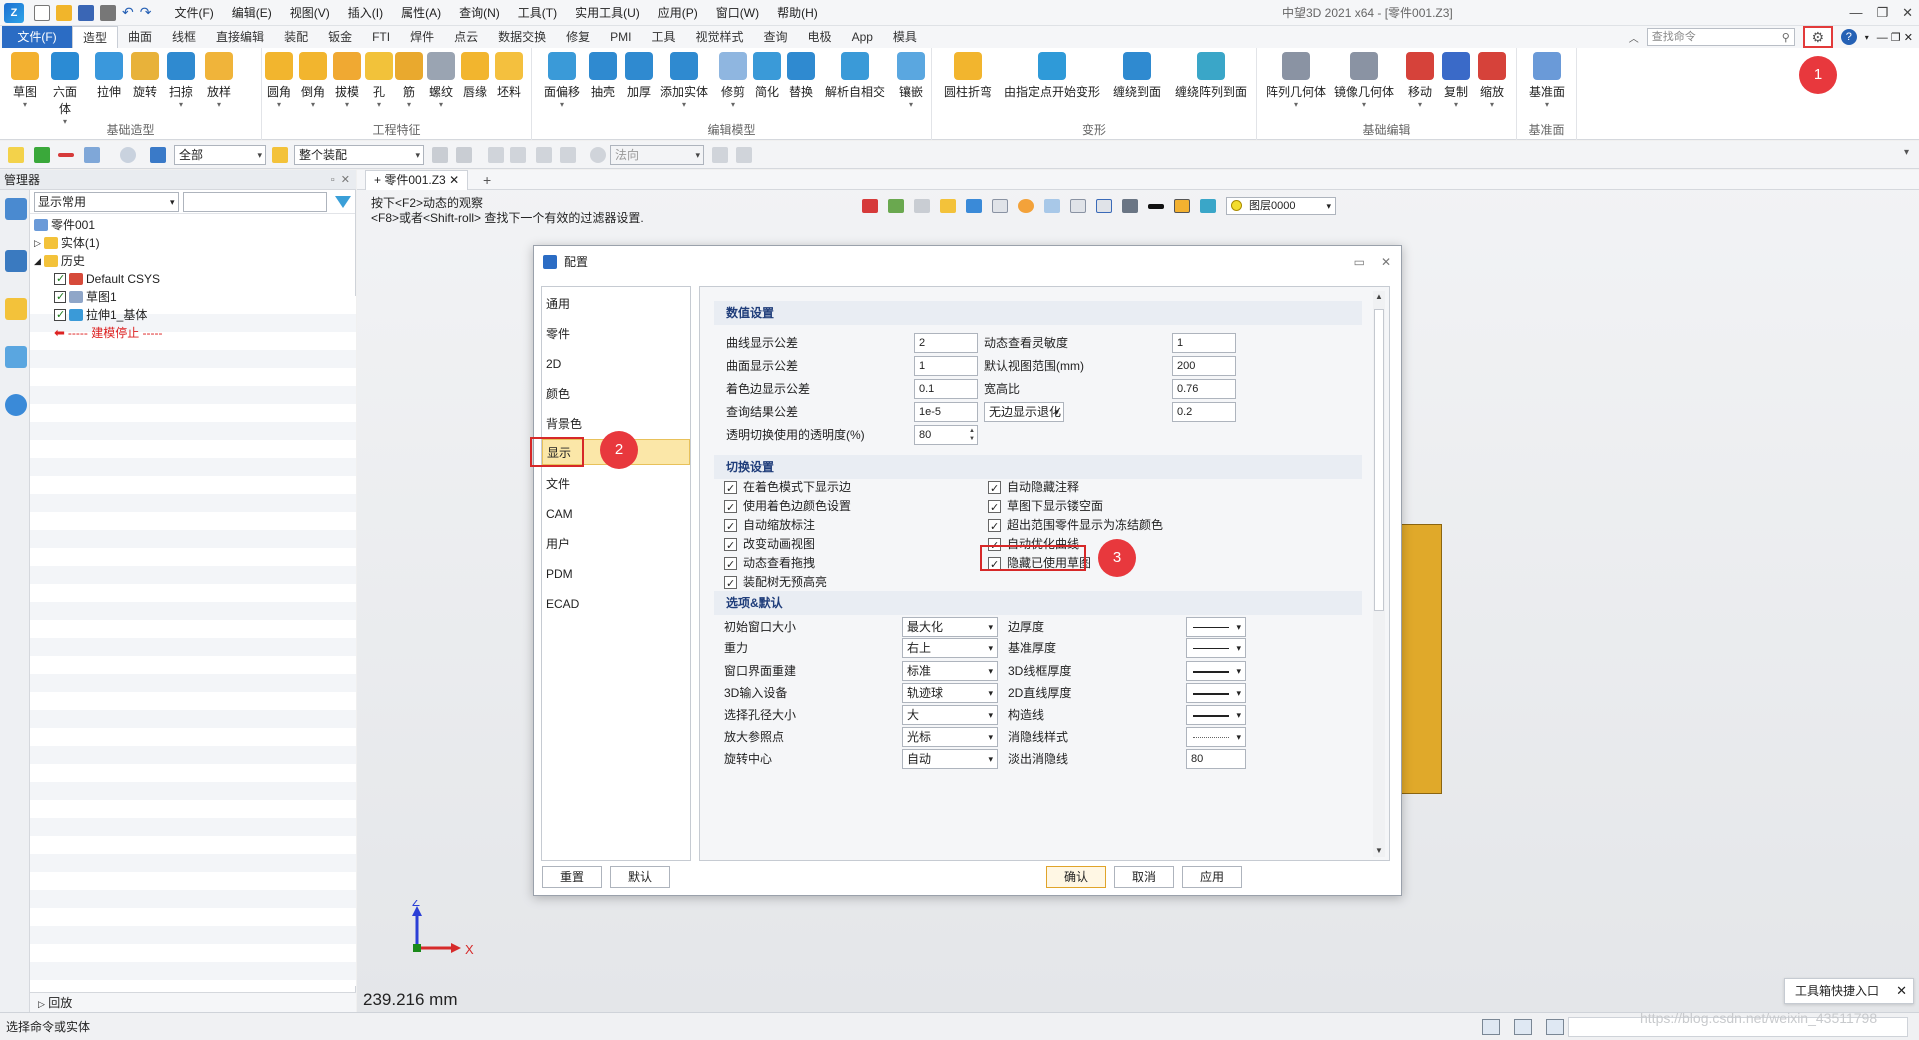 This screenshot has width=1919, height=1040. What do you see at coordinates (42, 12) in the screenshot?
I see `new-file-icon` at bounding box center [42, 12].